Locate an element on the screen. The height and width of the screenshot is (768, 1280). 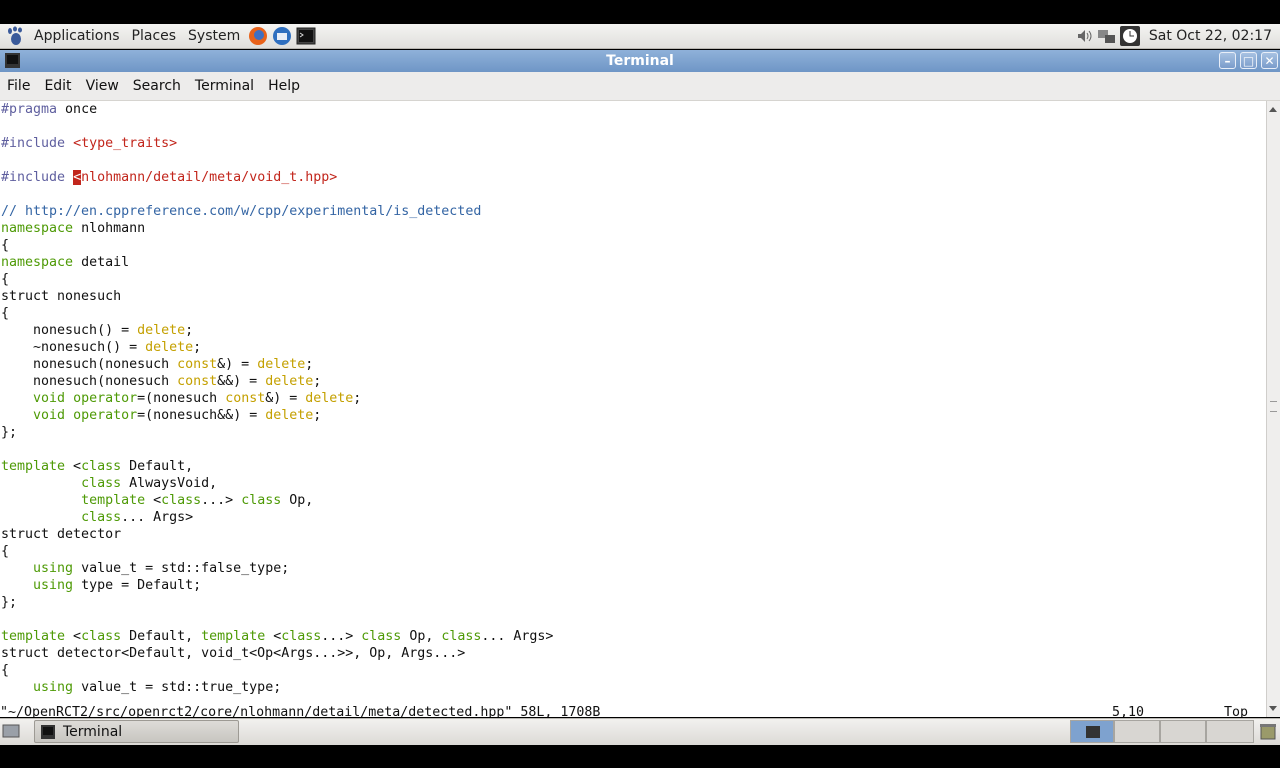
scrollbar-grip is located at coordinates (1273, 406).